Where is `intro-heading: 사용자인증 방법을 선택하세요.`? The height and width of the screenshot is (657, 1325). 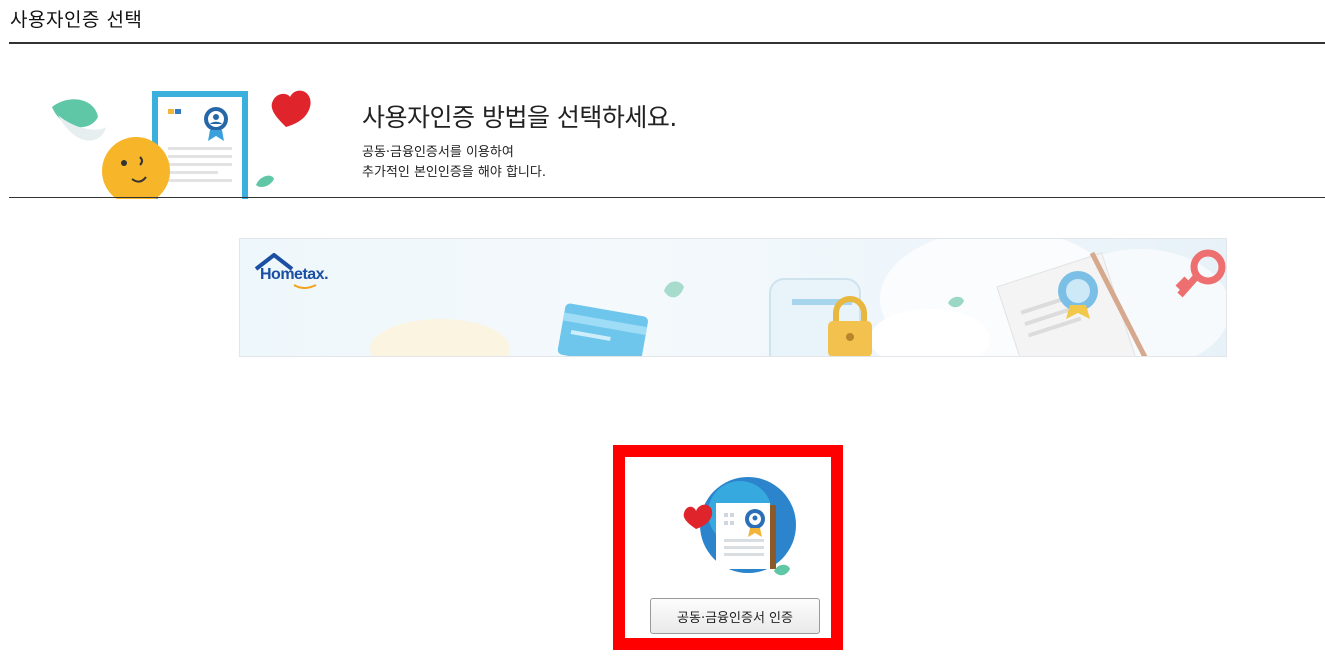 intro-heading: 사용자인증 방법을 선택하세요. is located at coordinates (519, 117).